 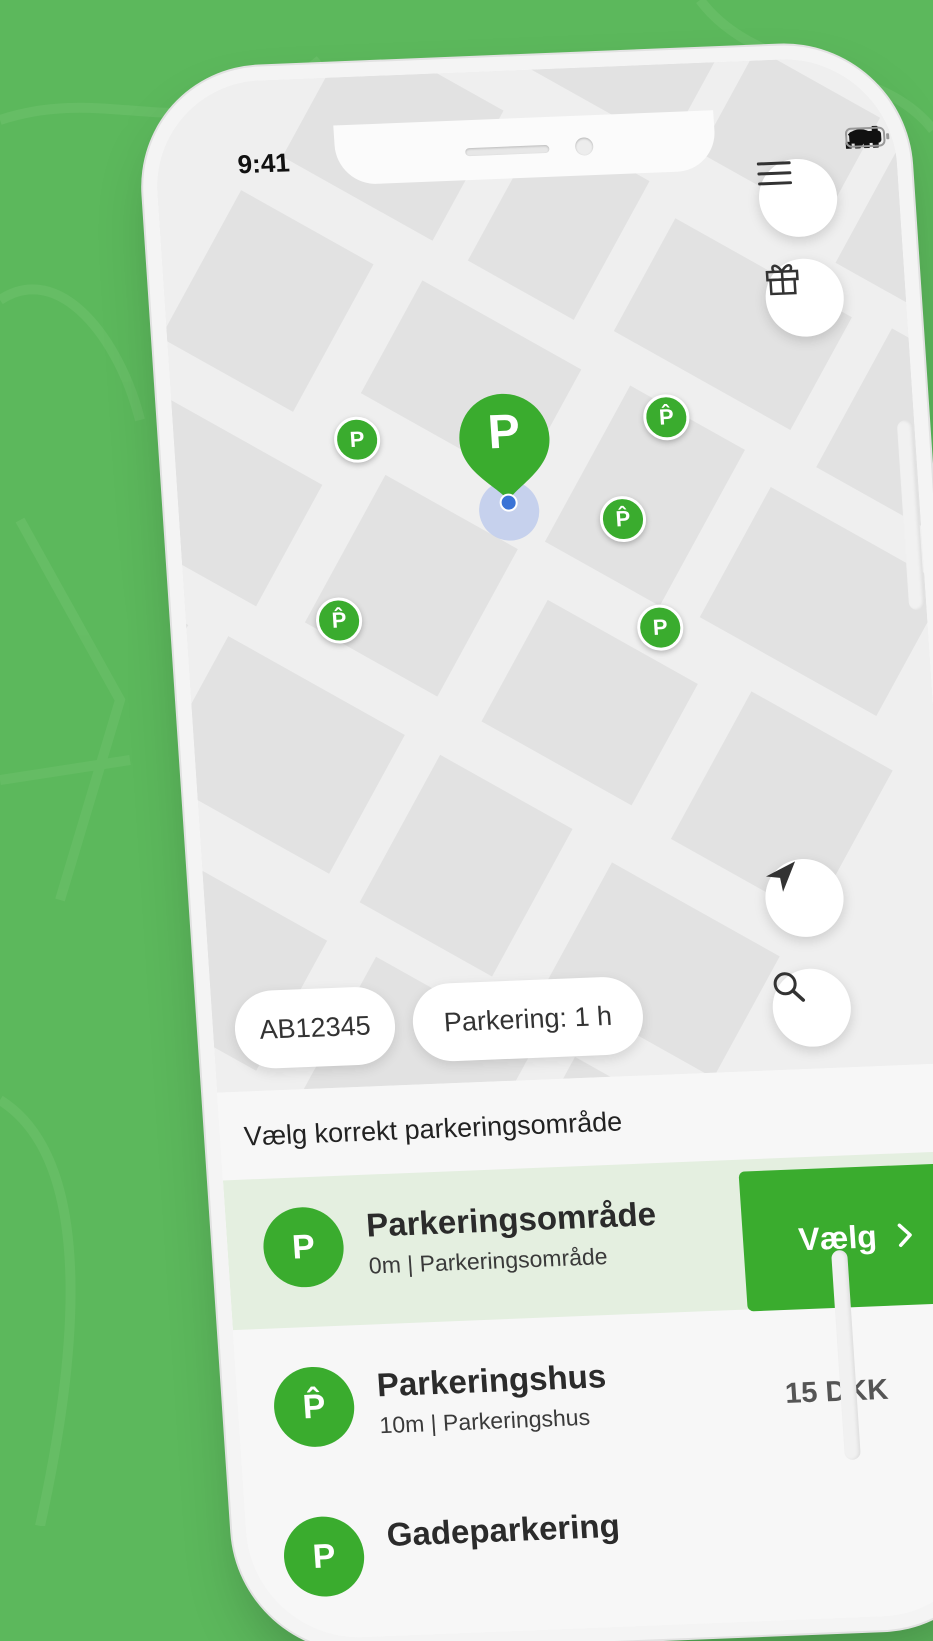 I want to click on parking-garage-icon: P̂, so click(x=314, y=1407).